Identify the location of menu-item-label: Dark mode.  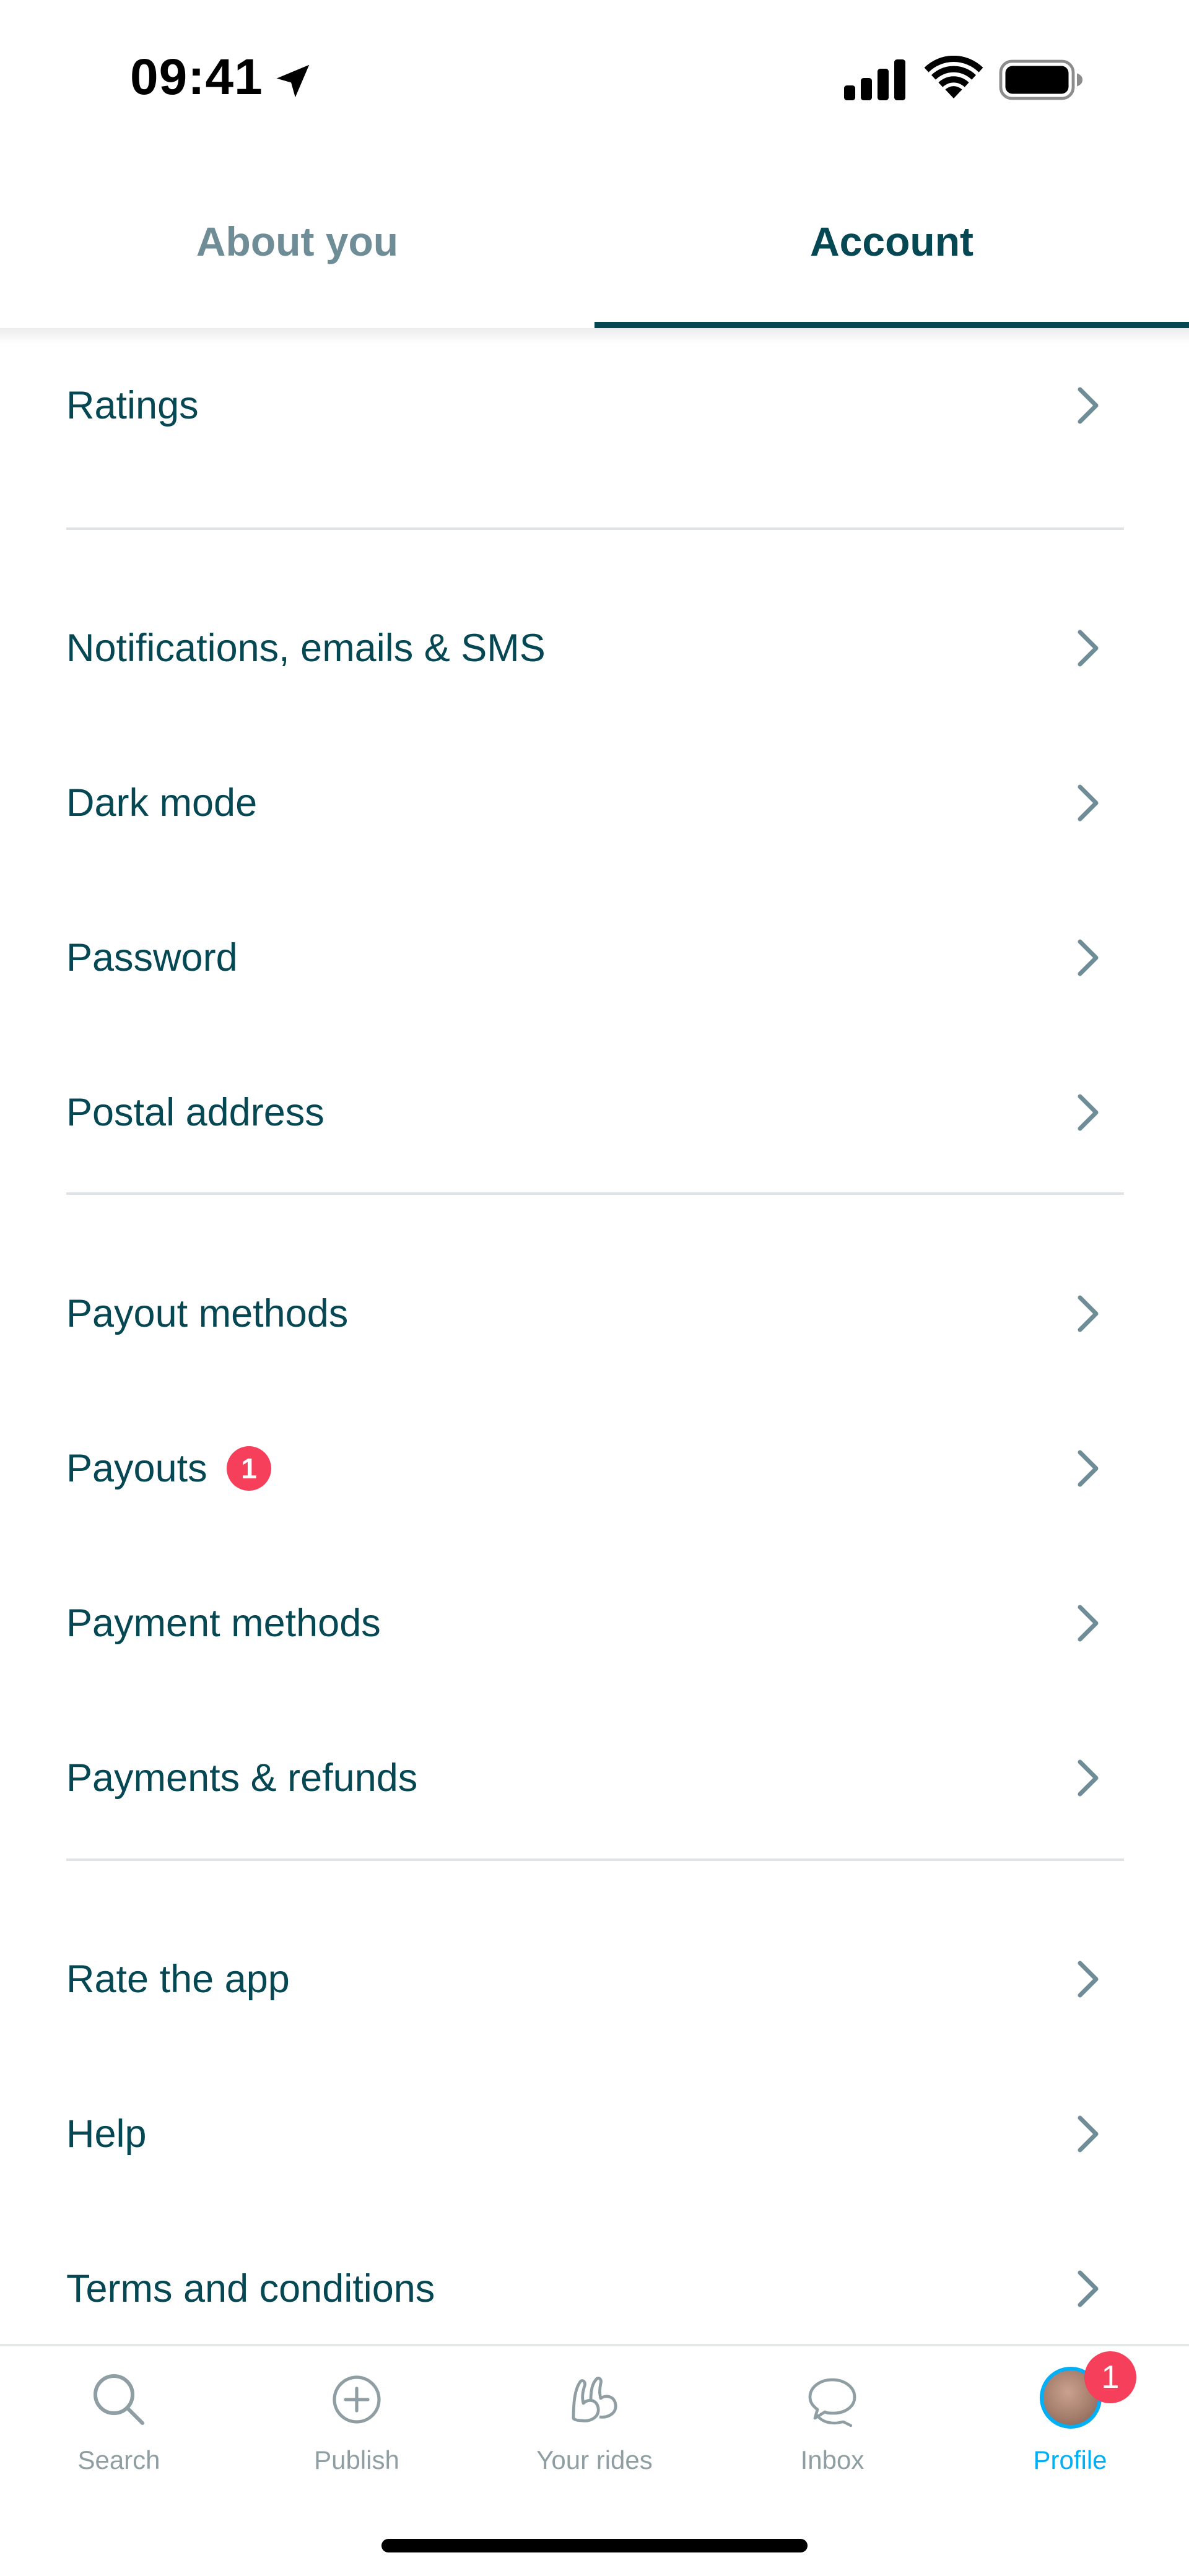
(162, 803).